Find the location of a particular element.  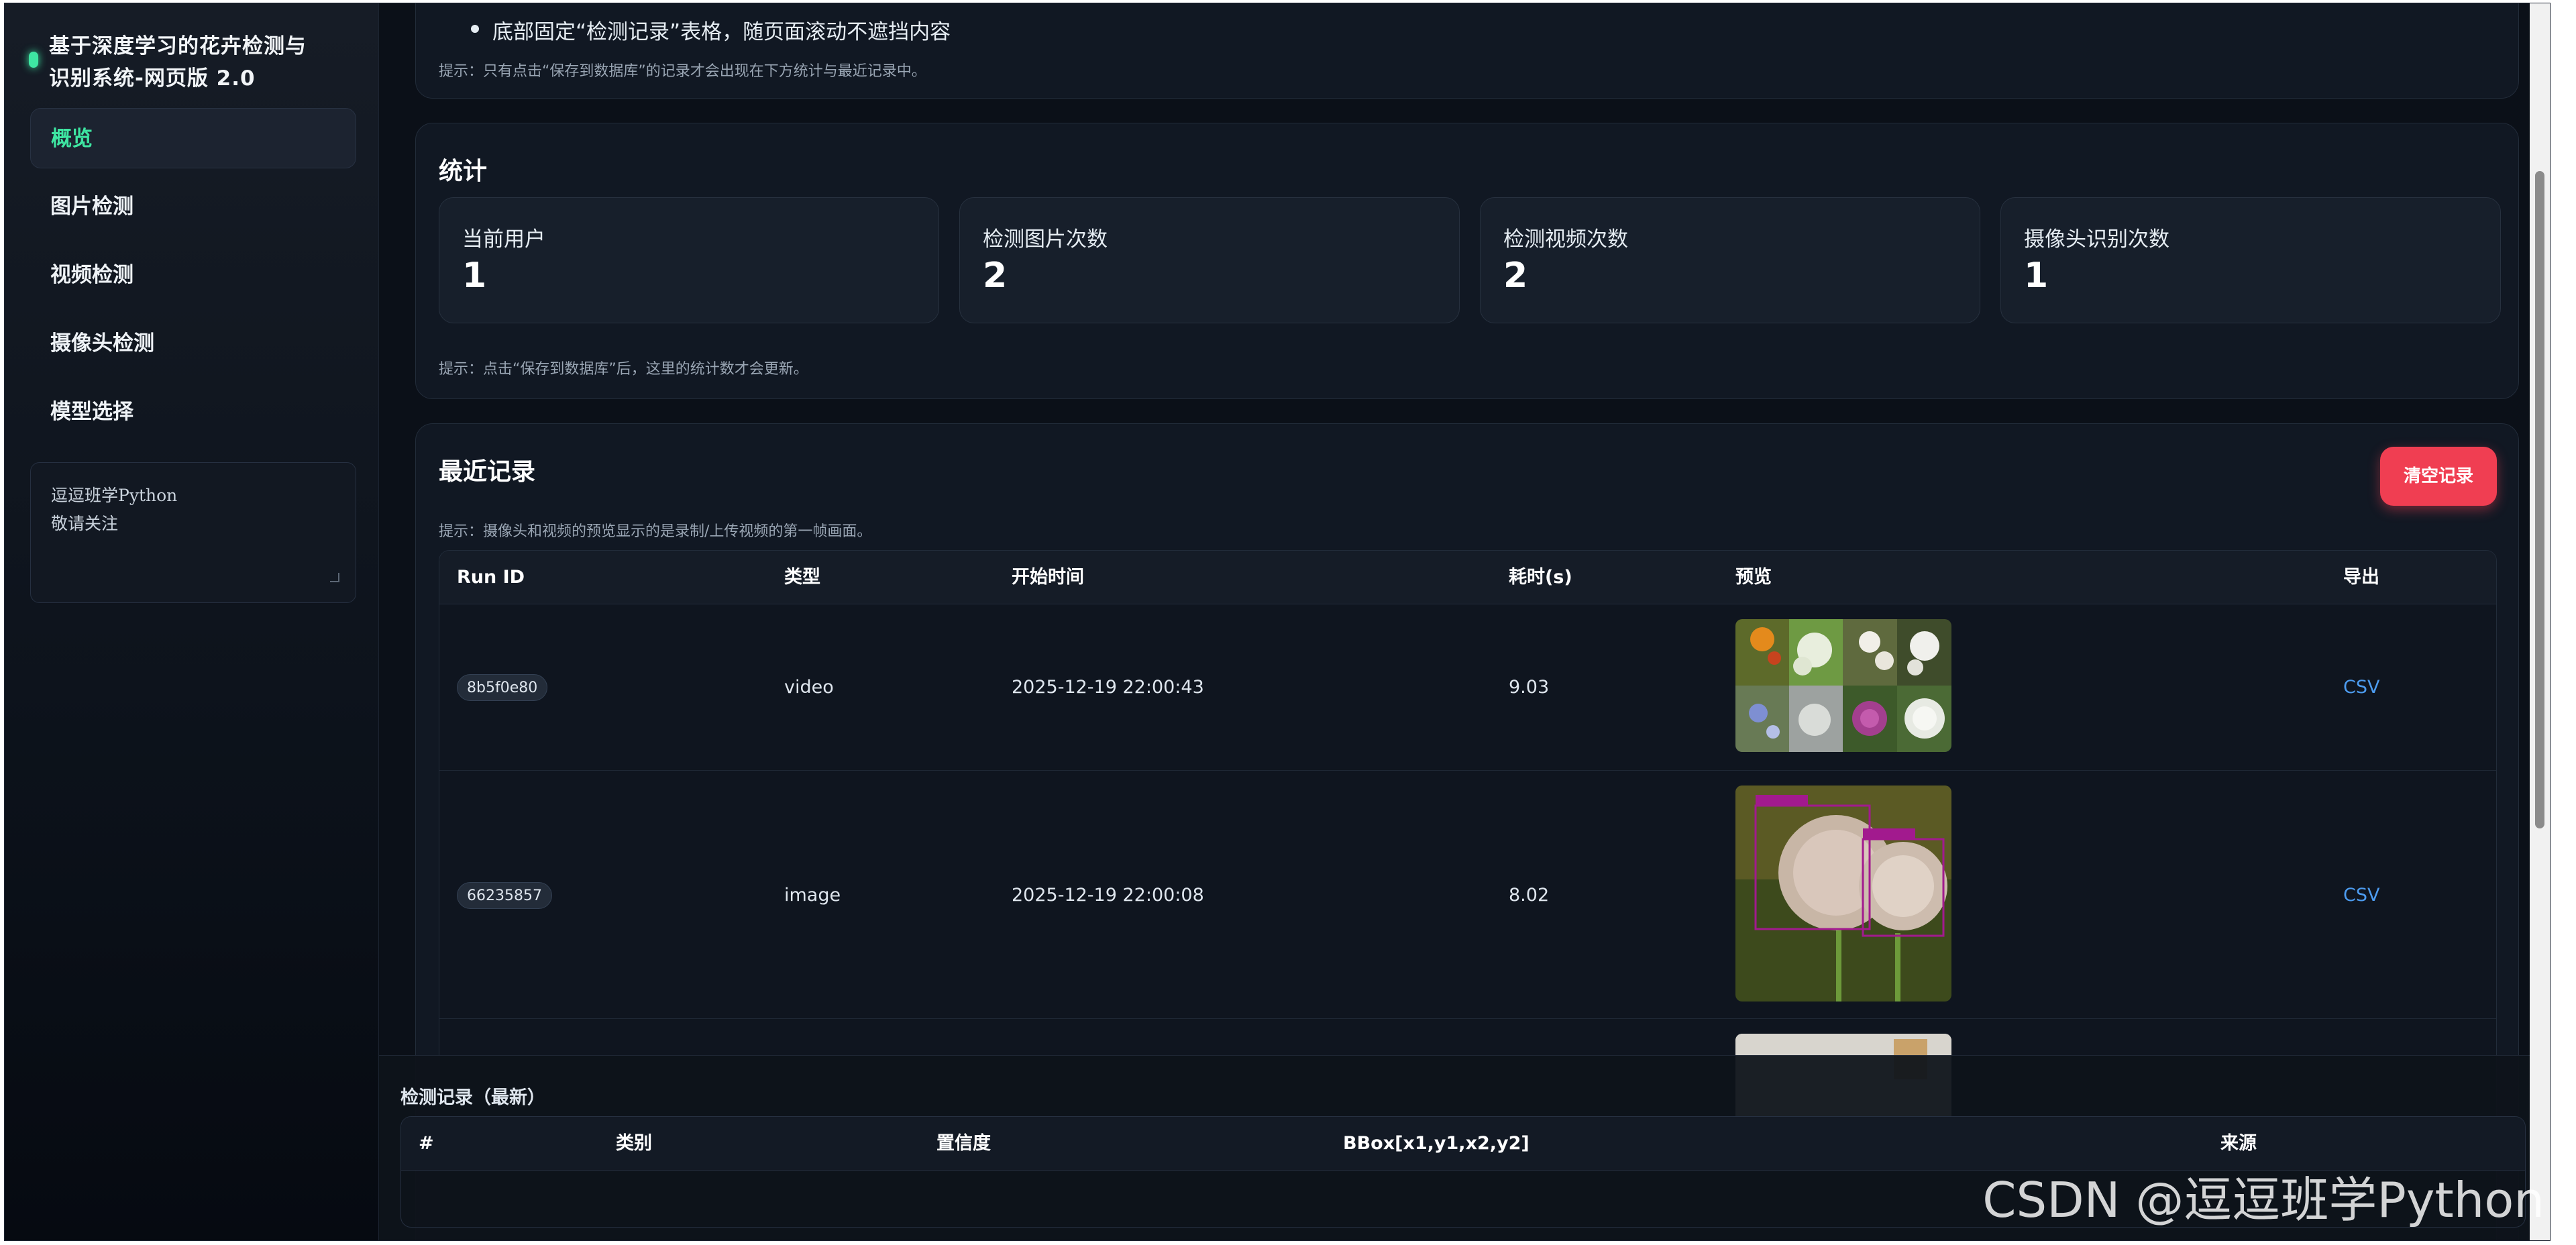

allium-flower-image is located at coordinates (1843, 894).